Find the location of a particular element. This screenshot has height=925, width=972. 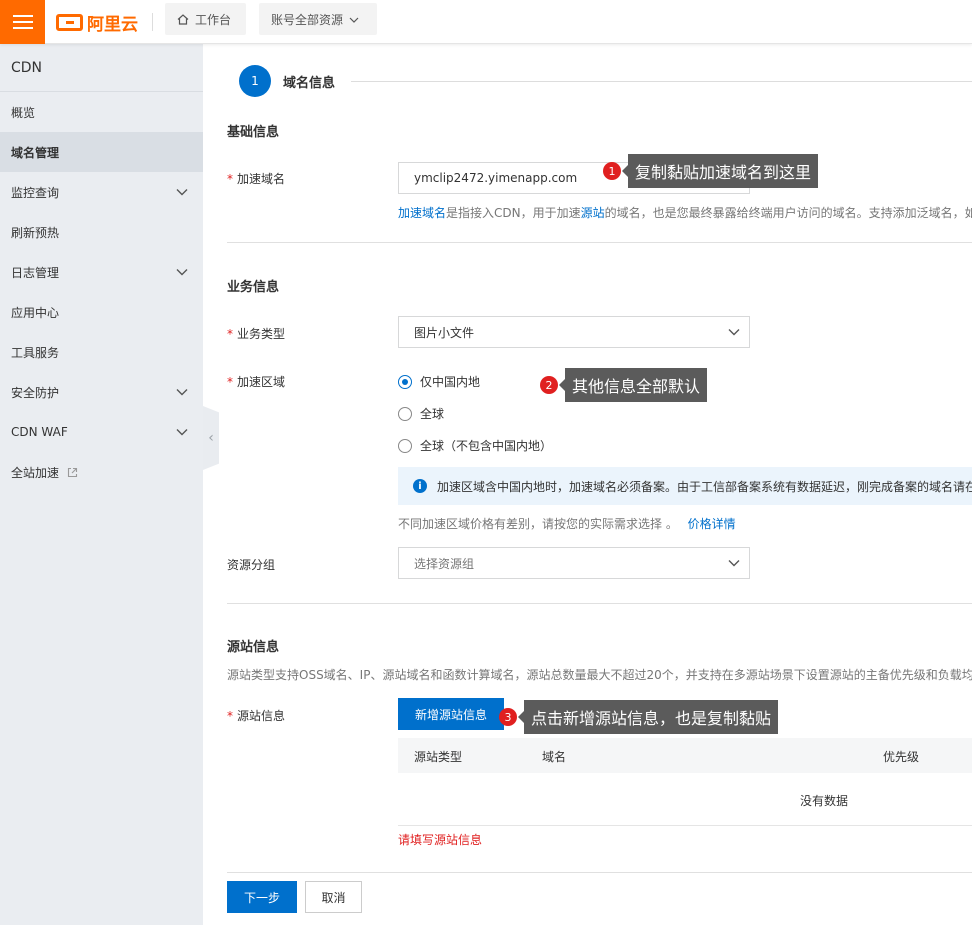

region-radio-mainland: 仅中国内地 is located at coordinates (439, 381).